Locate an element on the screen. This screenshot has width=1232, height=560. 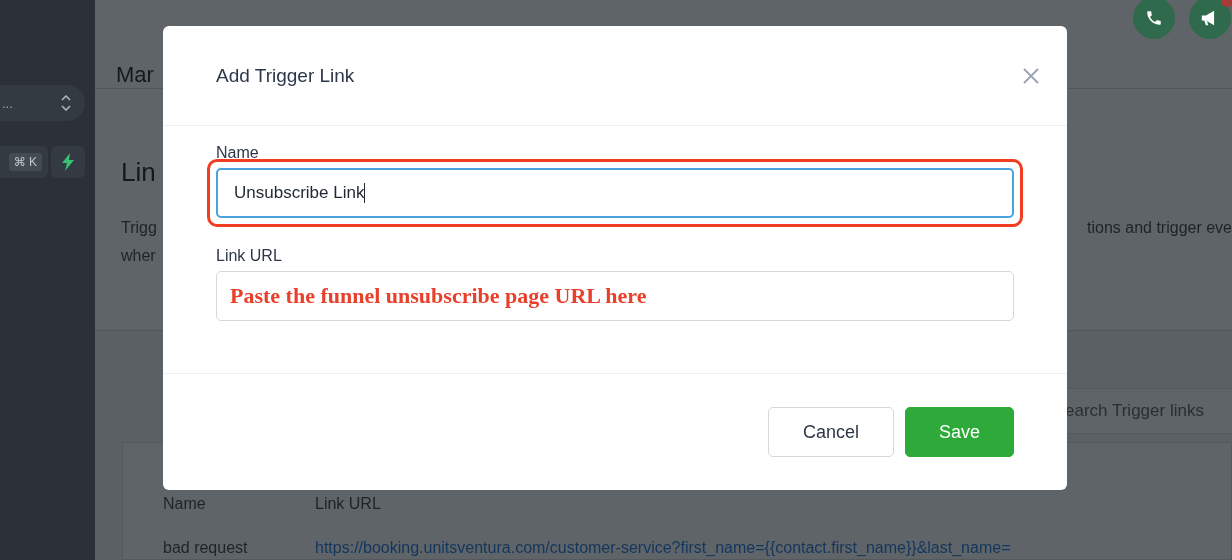
chevron-updown-icon is located at coordinates (66, 103).